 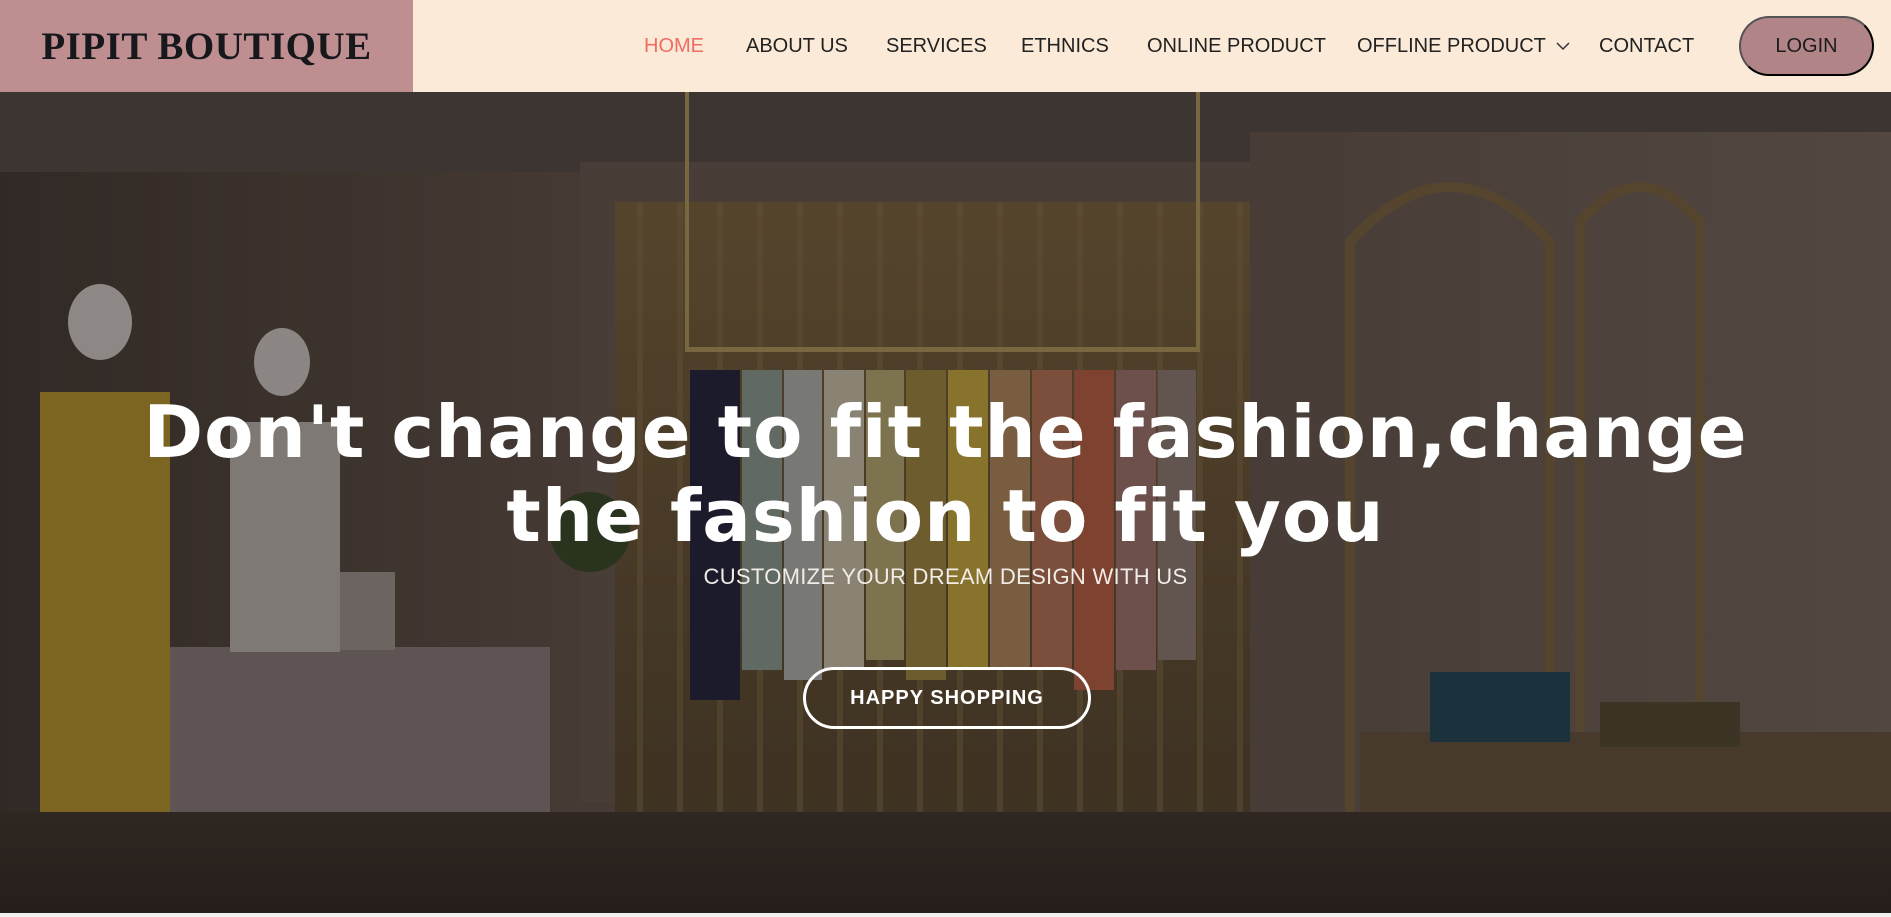 What do you see at coordinates (947, 698) in the screenshot?
I see `happy-shopping-button: HAPPY SHOPPING` at bounding box center [947, 698].